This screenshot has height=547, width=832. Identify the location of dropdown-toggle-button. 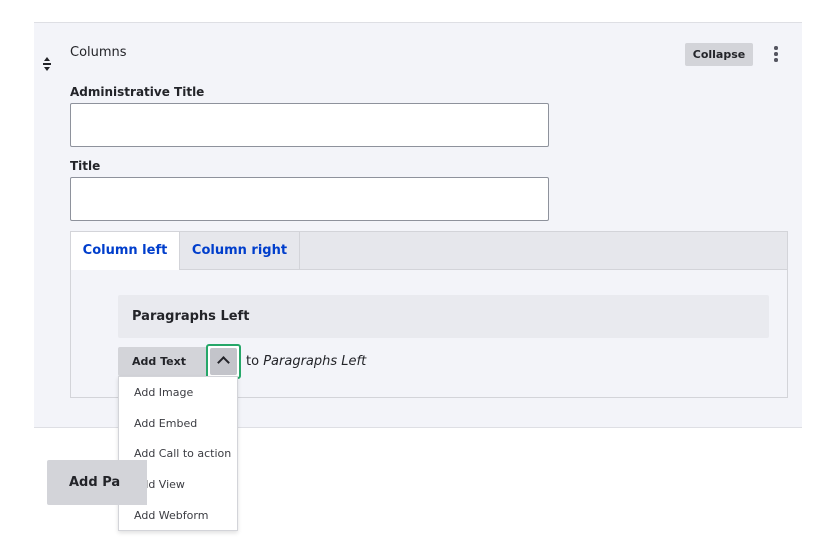
(223, 361).